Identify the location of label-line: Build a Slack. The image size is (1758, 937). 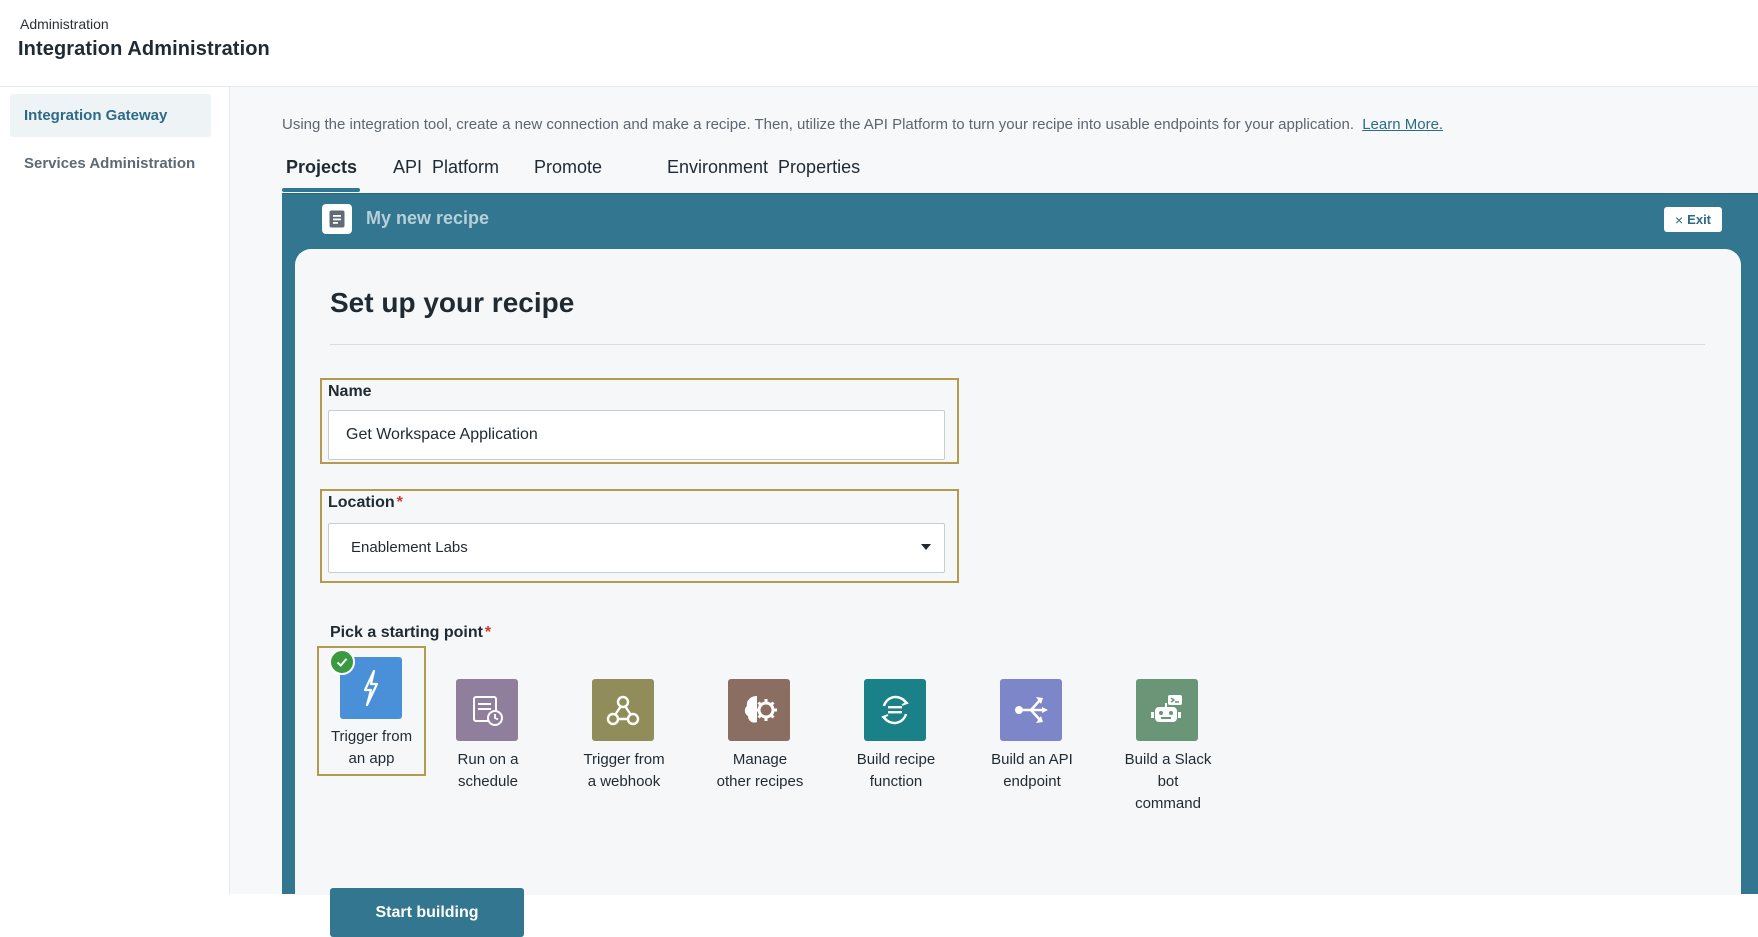
(1168, 759).